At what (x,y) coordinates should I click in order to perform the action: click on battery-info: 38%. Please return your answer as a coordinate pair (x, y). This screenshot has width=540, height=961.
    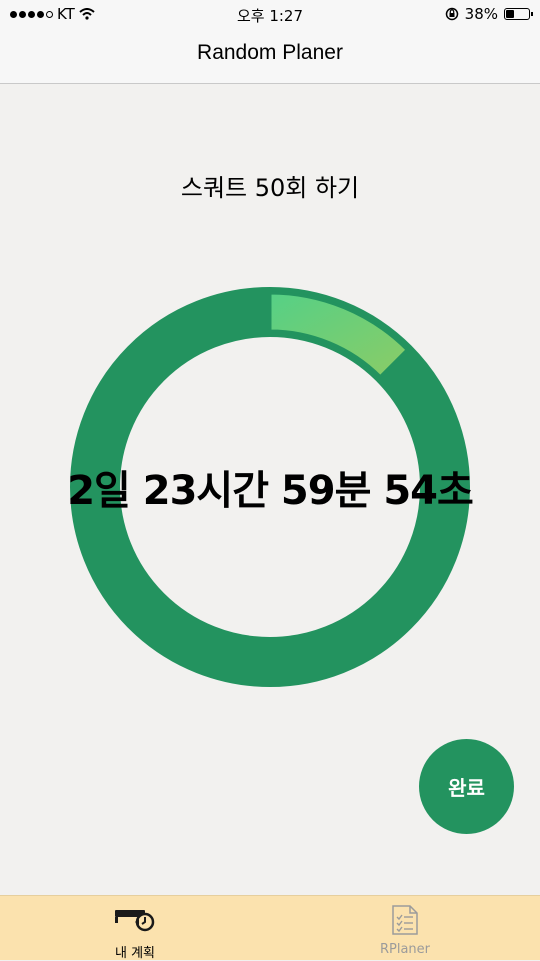
    Looking at the image, I should click on (489, 14).